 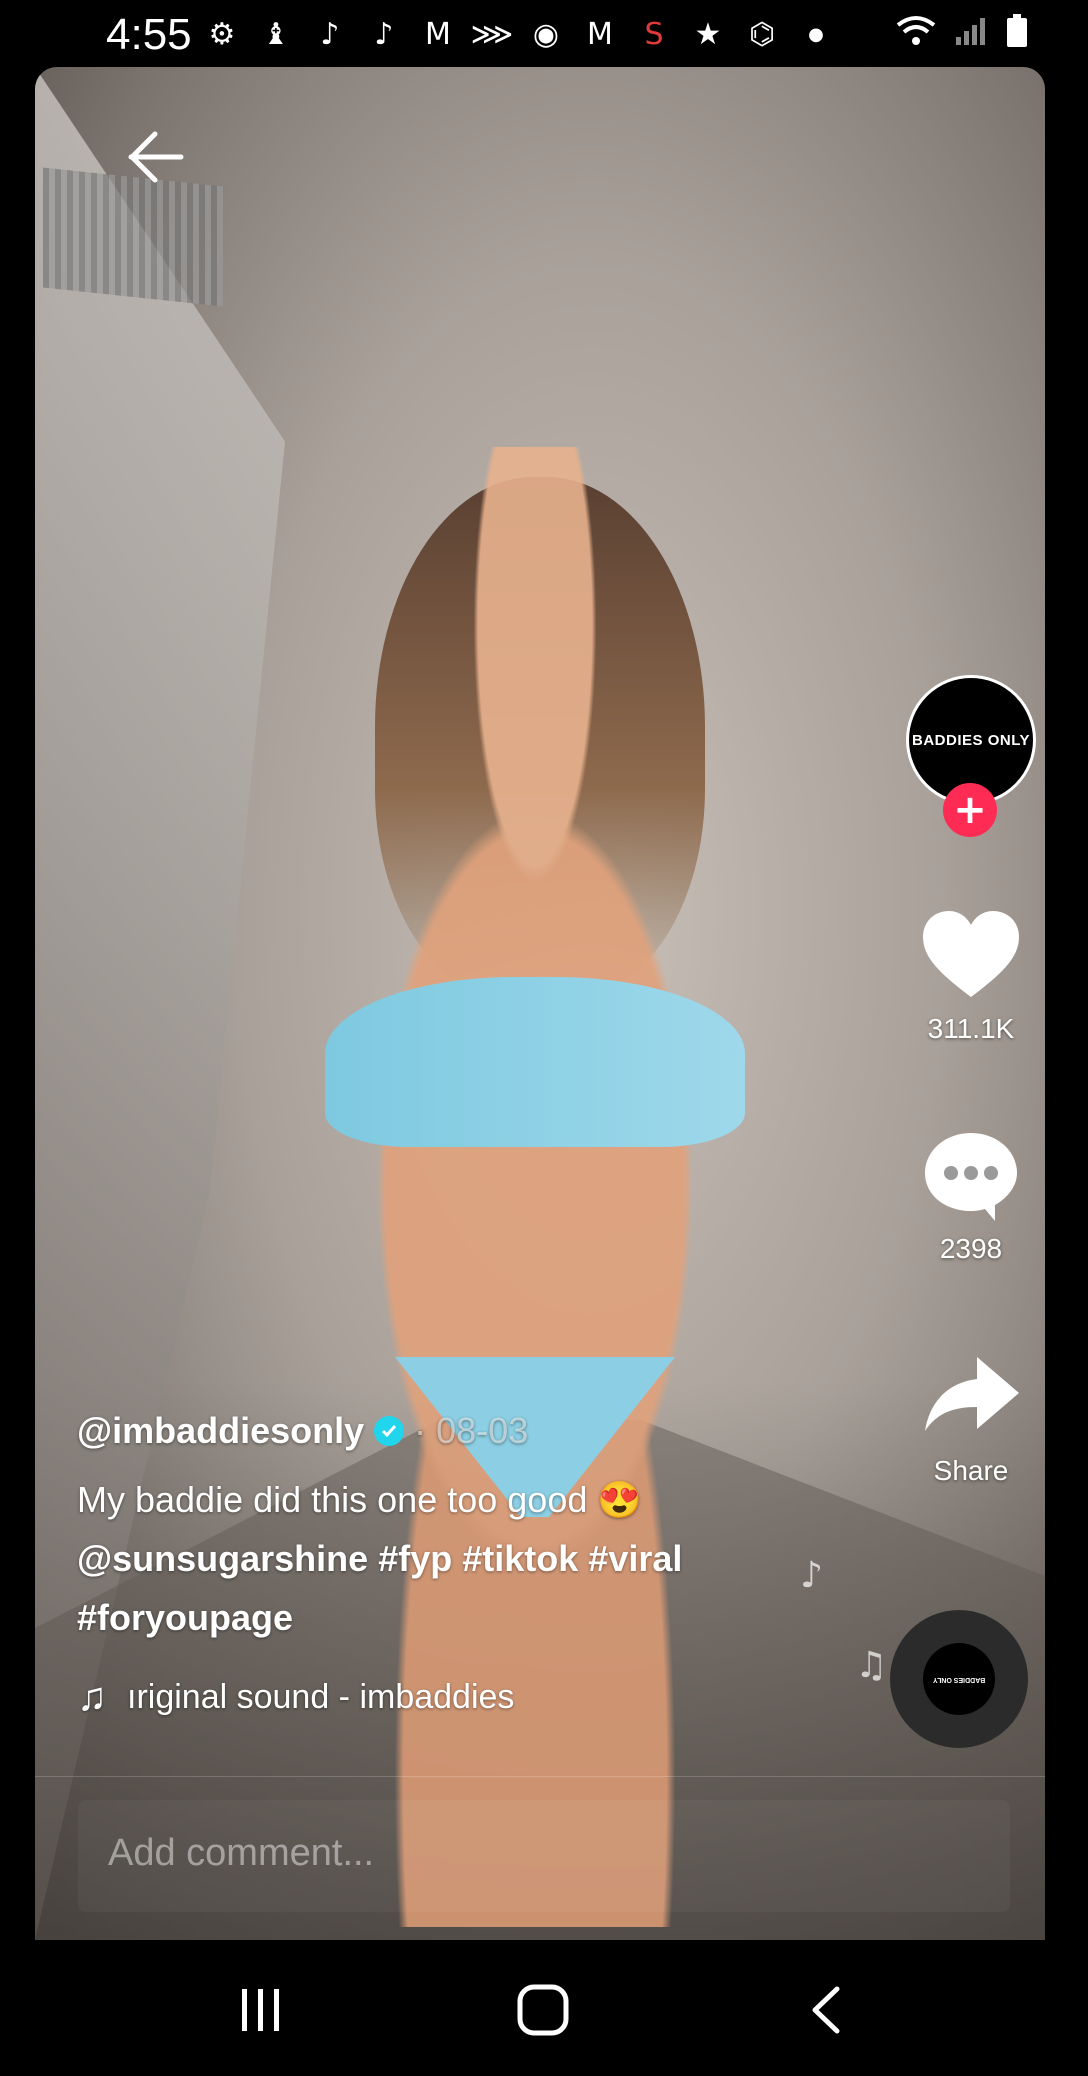 What do you see at coordinates (276, 34) in the screenshot?
I see `bishop-icon: ♝` at bounding box center [276, 34].